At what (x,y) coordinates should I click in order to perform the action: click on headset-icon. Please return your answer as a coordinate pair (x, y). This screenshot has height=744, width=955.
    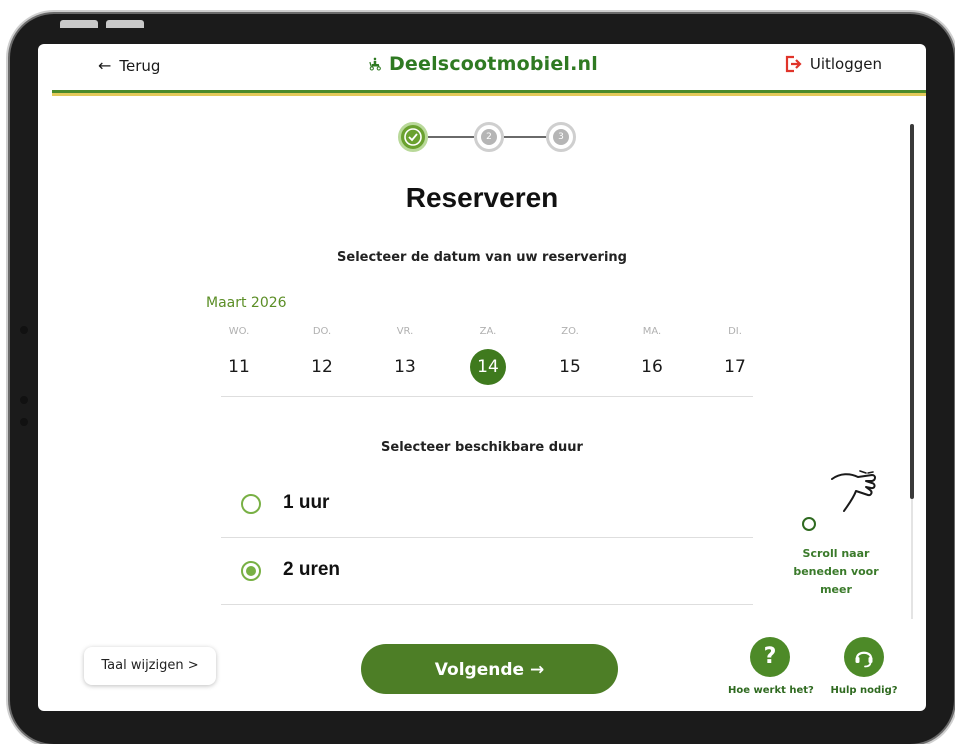
    Looking at the image, I should click on (864, 657).